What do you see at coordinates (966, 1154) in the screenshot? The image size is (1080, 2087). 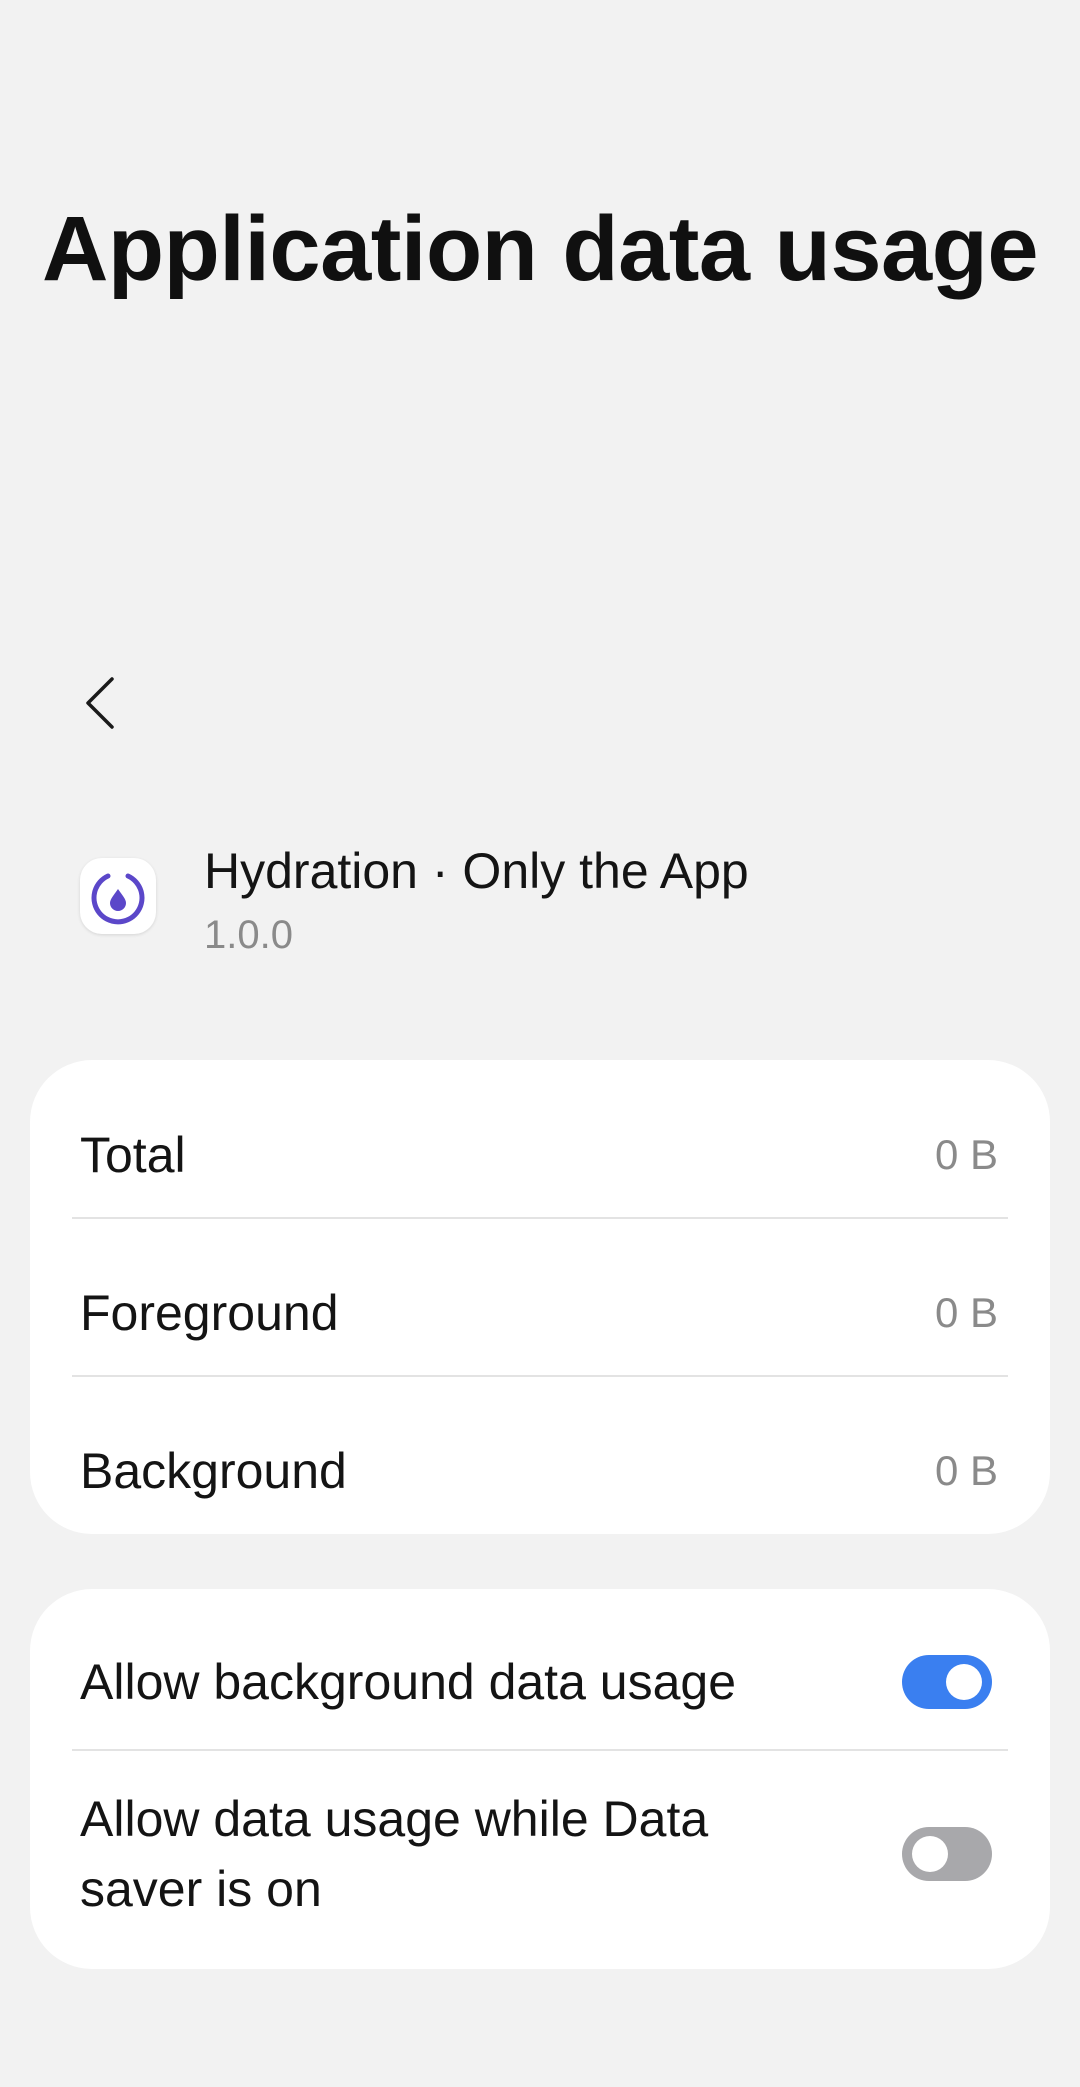 I see `usage-value-total: 0 B` at bounding box center [966, 1154].